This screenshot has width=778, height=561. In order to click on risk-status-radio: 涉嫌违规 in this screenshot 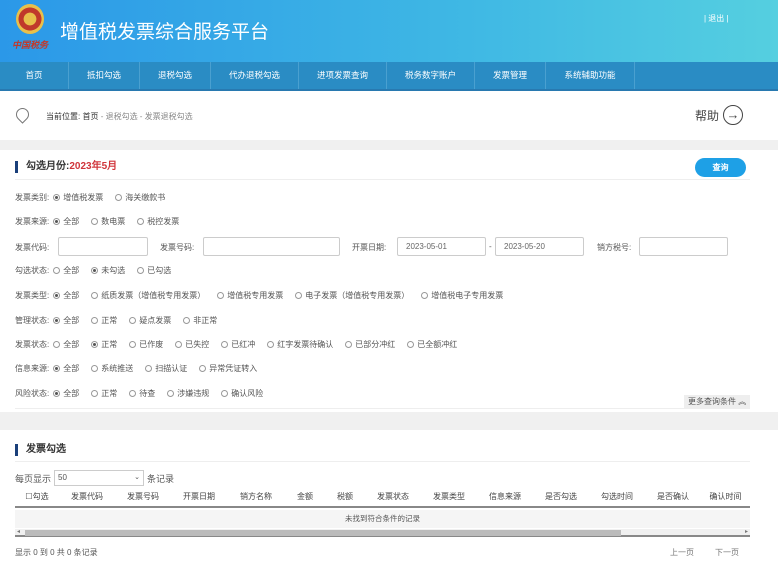, I will do `click(188, 393)`.